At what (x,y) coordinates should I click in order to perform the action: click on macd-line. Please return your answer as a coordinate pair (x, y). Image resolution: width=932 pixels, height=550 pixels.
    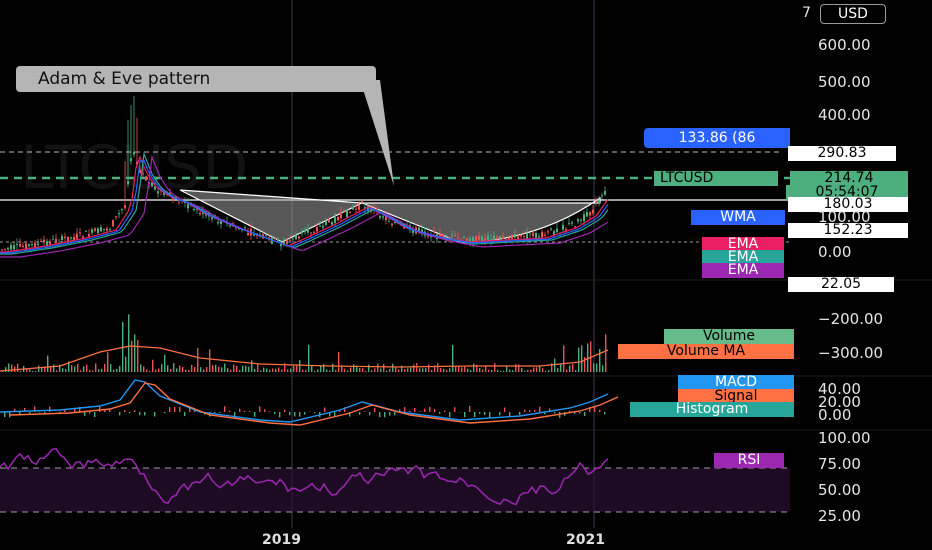
    Looking at the image, I should click on (304, 401).